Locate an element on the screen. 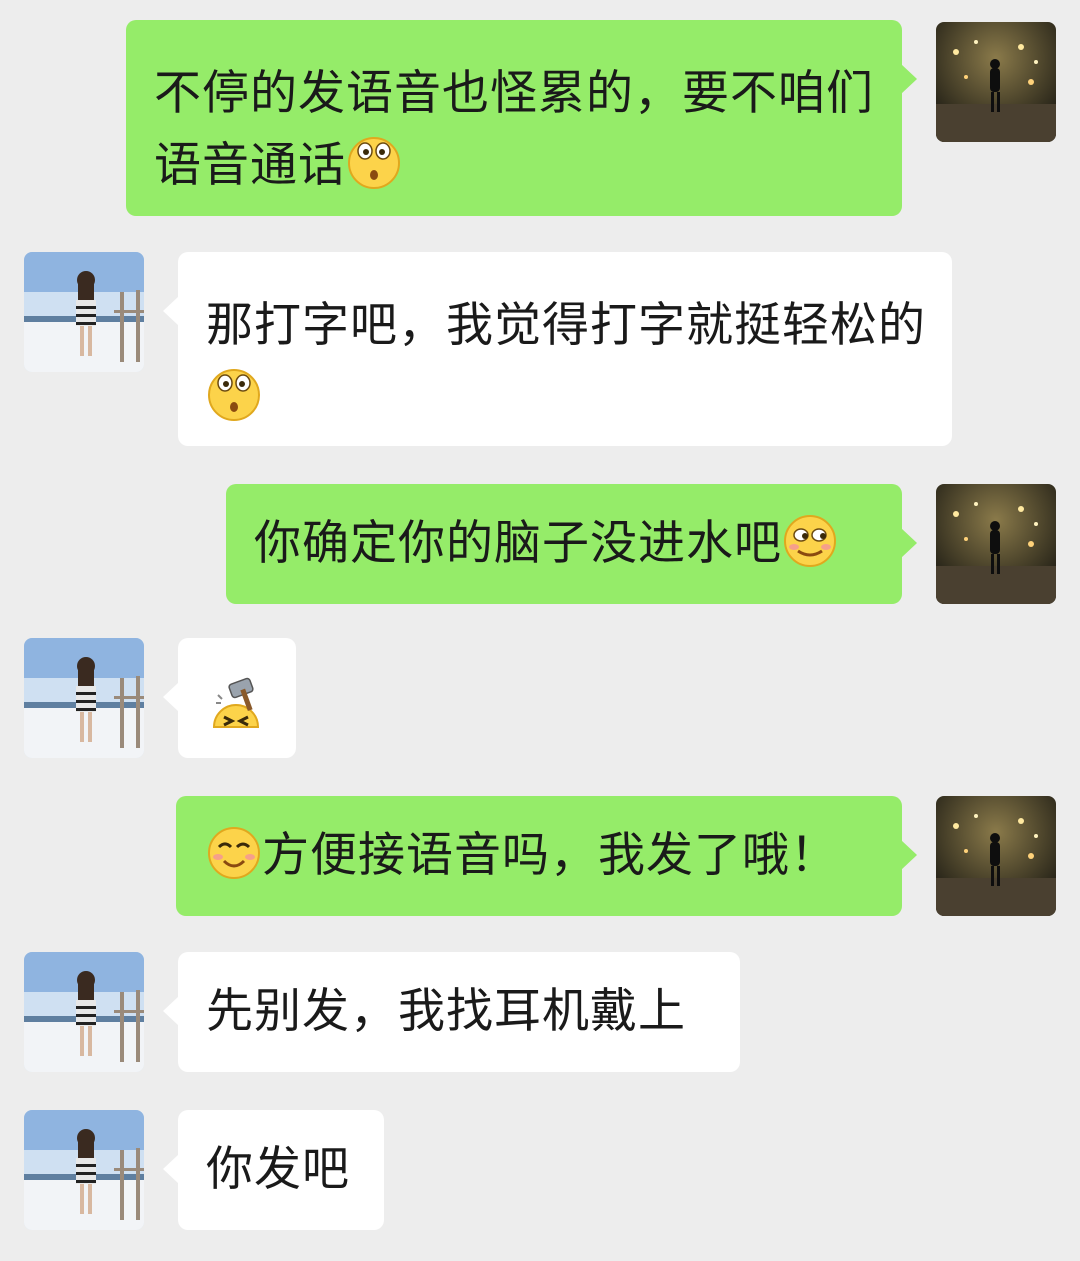 This screenshot has height=1261, width=1080. message-bubble-received: 先别发，我找耳机戴上 is located at coordinates (451, 1012).